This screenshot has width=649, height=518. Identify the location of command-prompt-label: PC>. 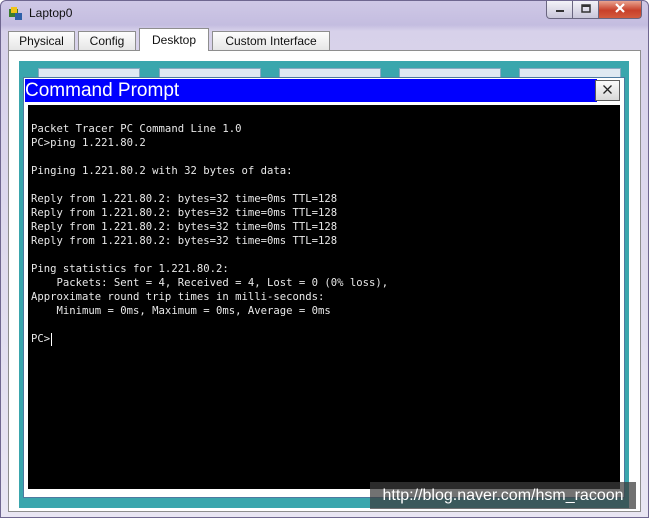
(41, 339).